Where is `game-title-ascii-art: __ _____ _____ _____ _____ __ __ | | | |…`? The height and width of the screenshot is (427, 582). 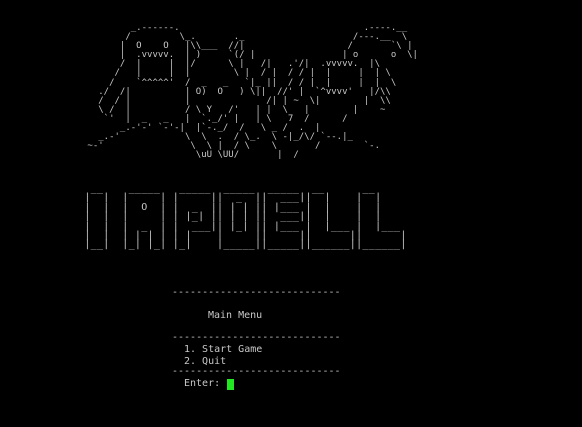
game-title-ascii-art: __ _____ _____ _____ _____ __ __ | | | |… is located at coordinates (245, 217).